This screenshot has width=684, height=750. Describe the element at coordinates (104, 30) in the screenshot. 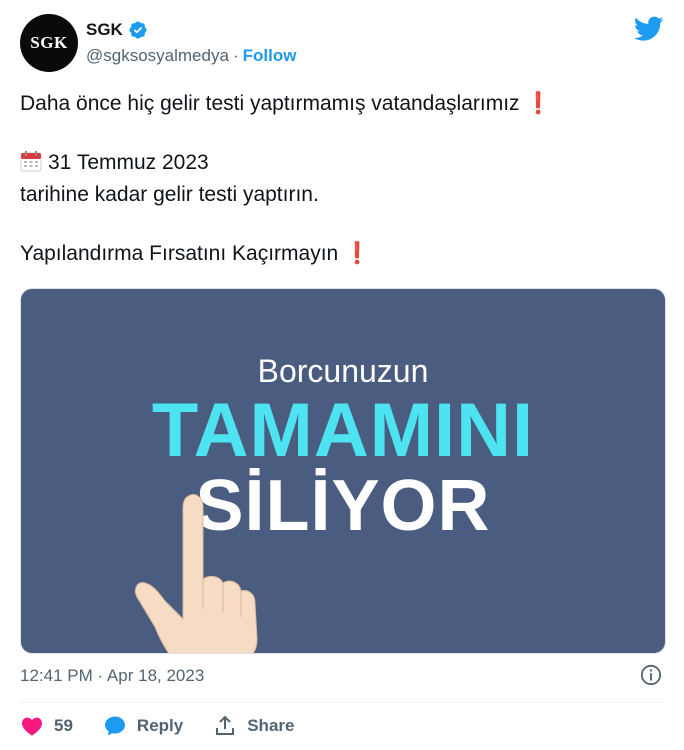

I see `display-name: SGK` at that location.